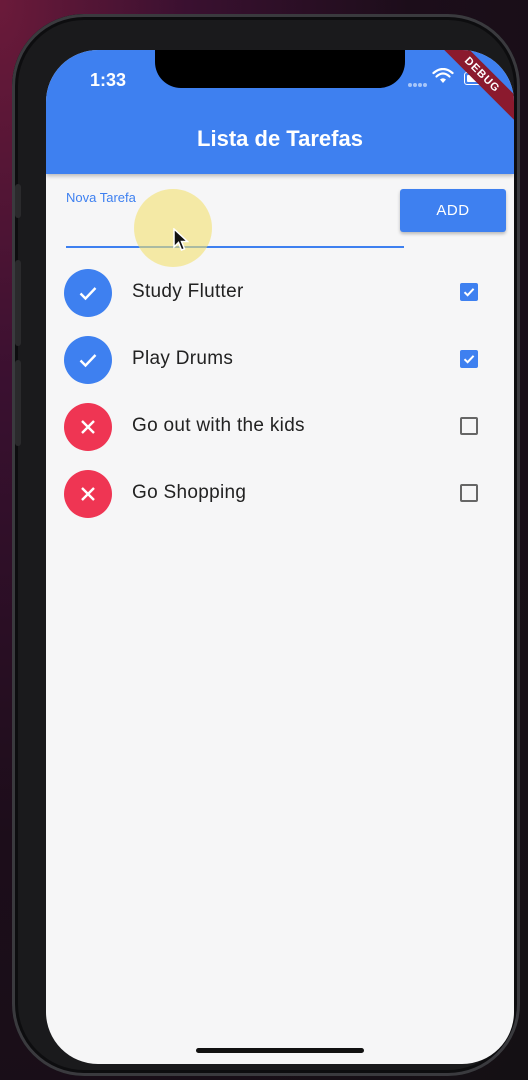 Image resolution: width=528 pixels, height=1080 pixels. Describe the element at coordinates (188, 291) in the screenshot. I see `task-title: Study Flutter` at that location.